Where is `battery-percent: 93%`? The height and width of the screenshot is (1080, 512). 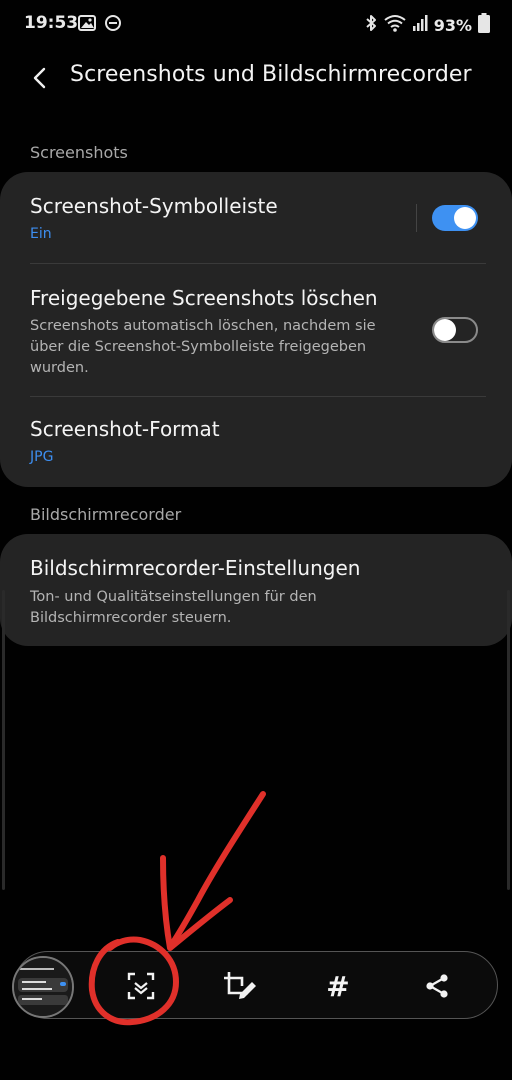 battery-percent: 93% is located at coordinates (452, 25).